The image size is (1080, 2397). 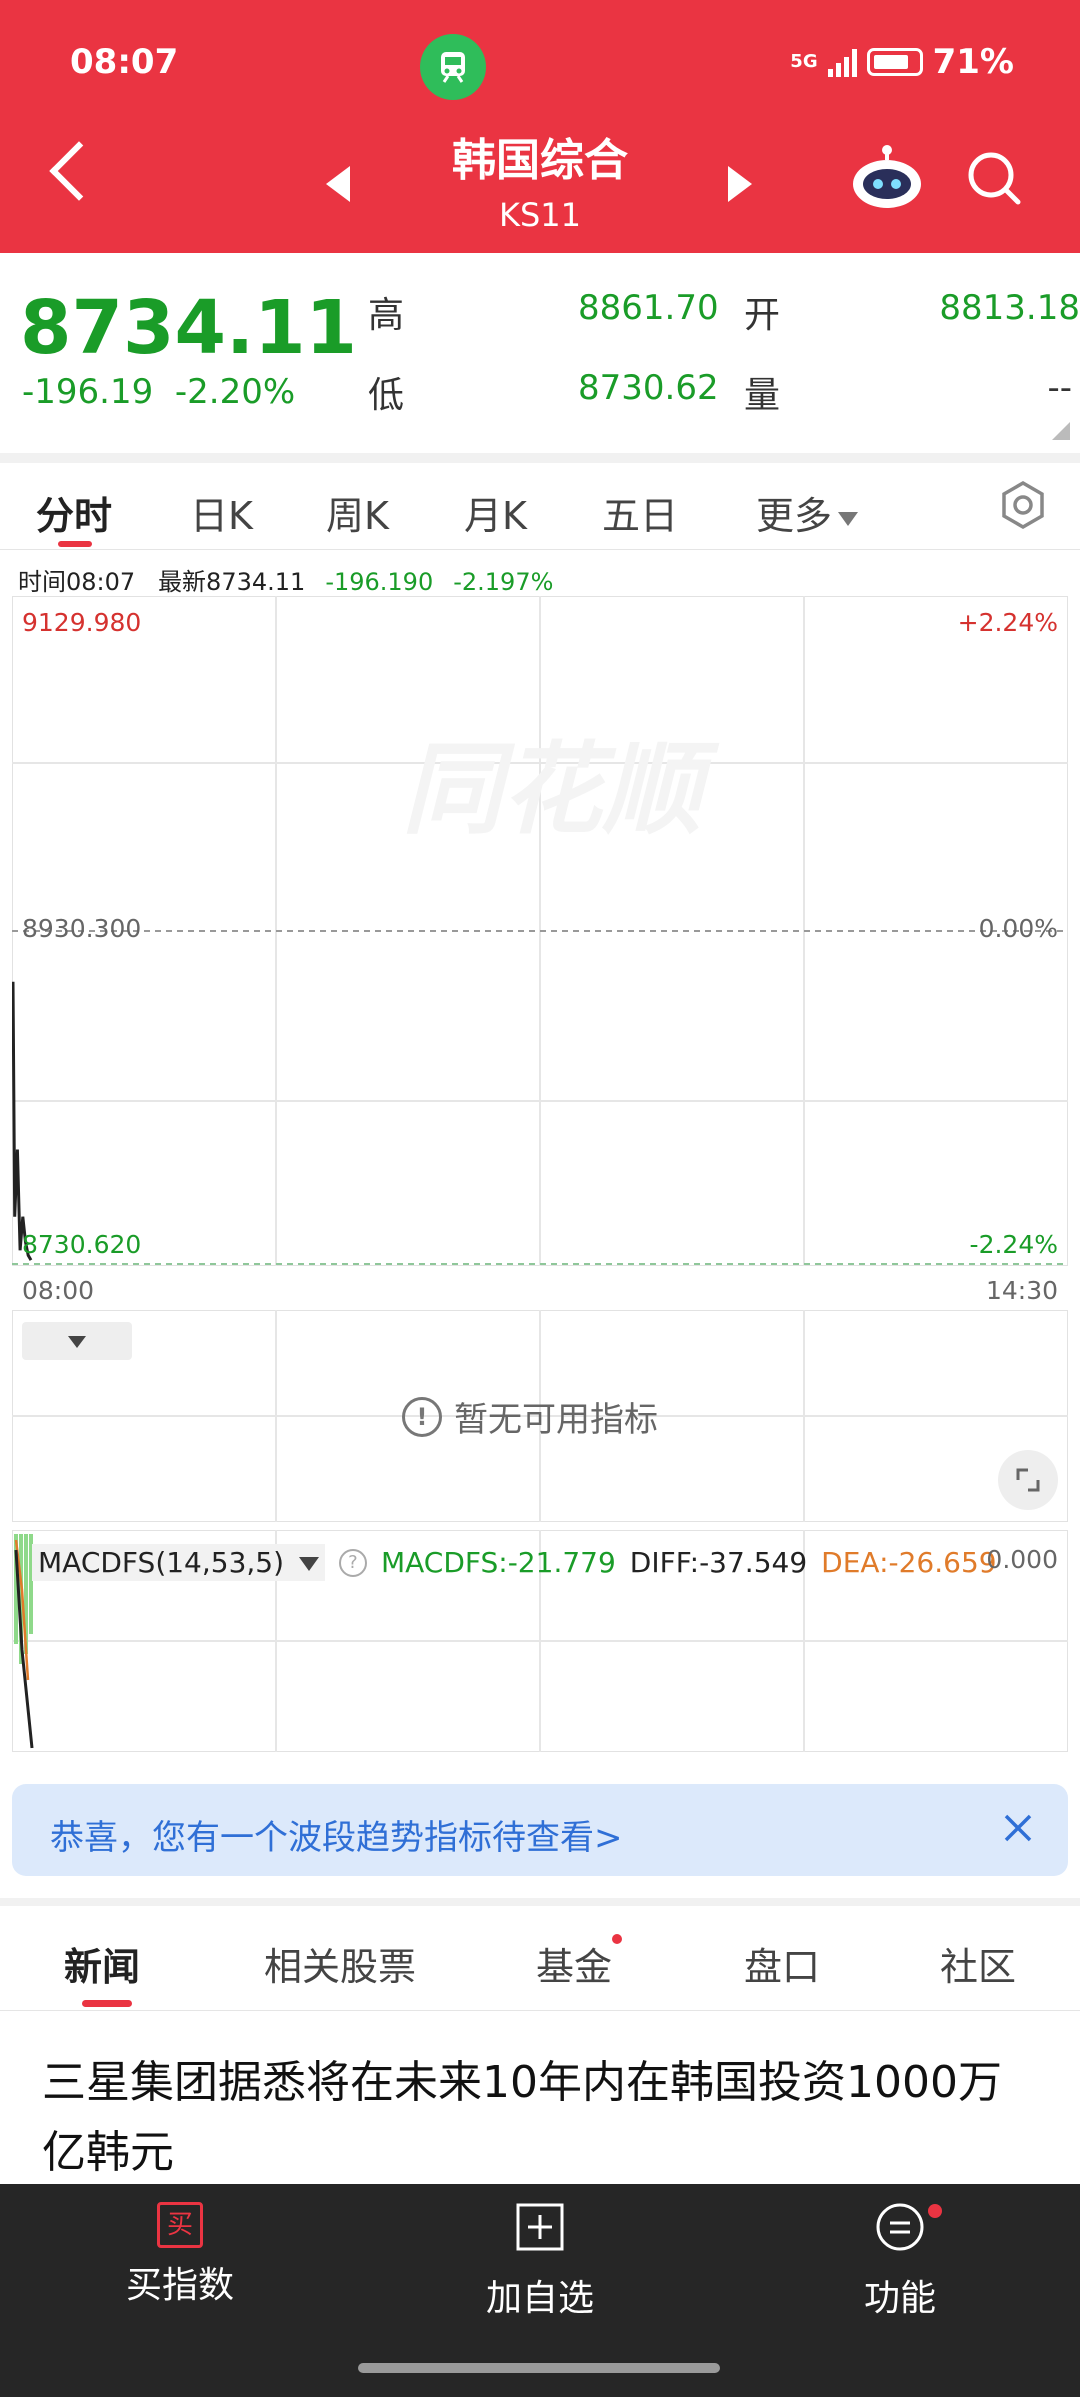 What do you see at coordinates (22, 1121) in the screenshot?
I see `price-line` at bounding box center [22, 1121].